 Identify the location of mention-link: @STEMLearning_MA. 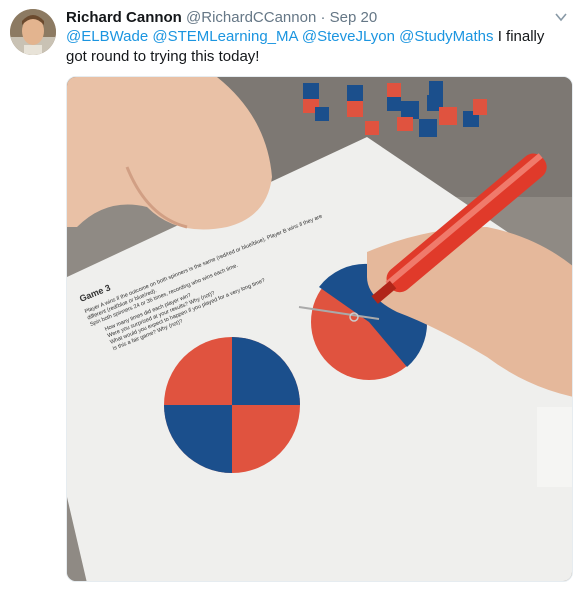
(224, 36).